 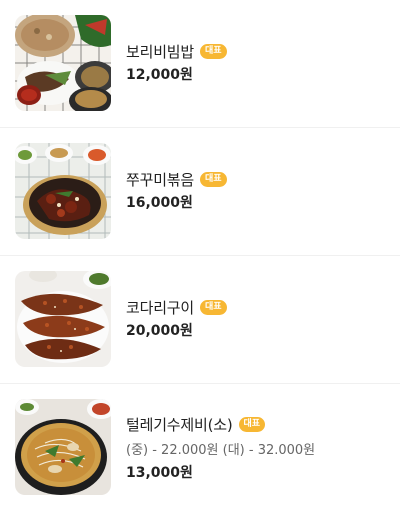 I want to click on menu-item-name: 코다리구이, so click(x=160, y=307).